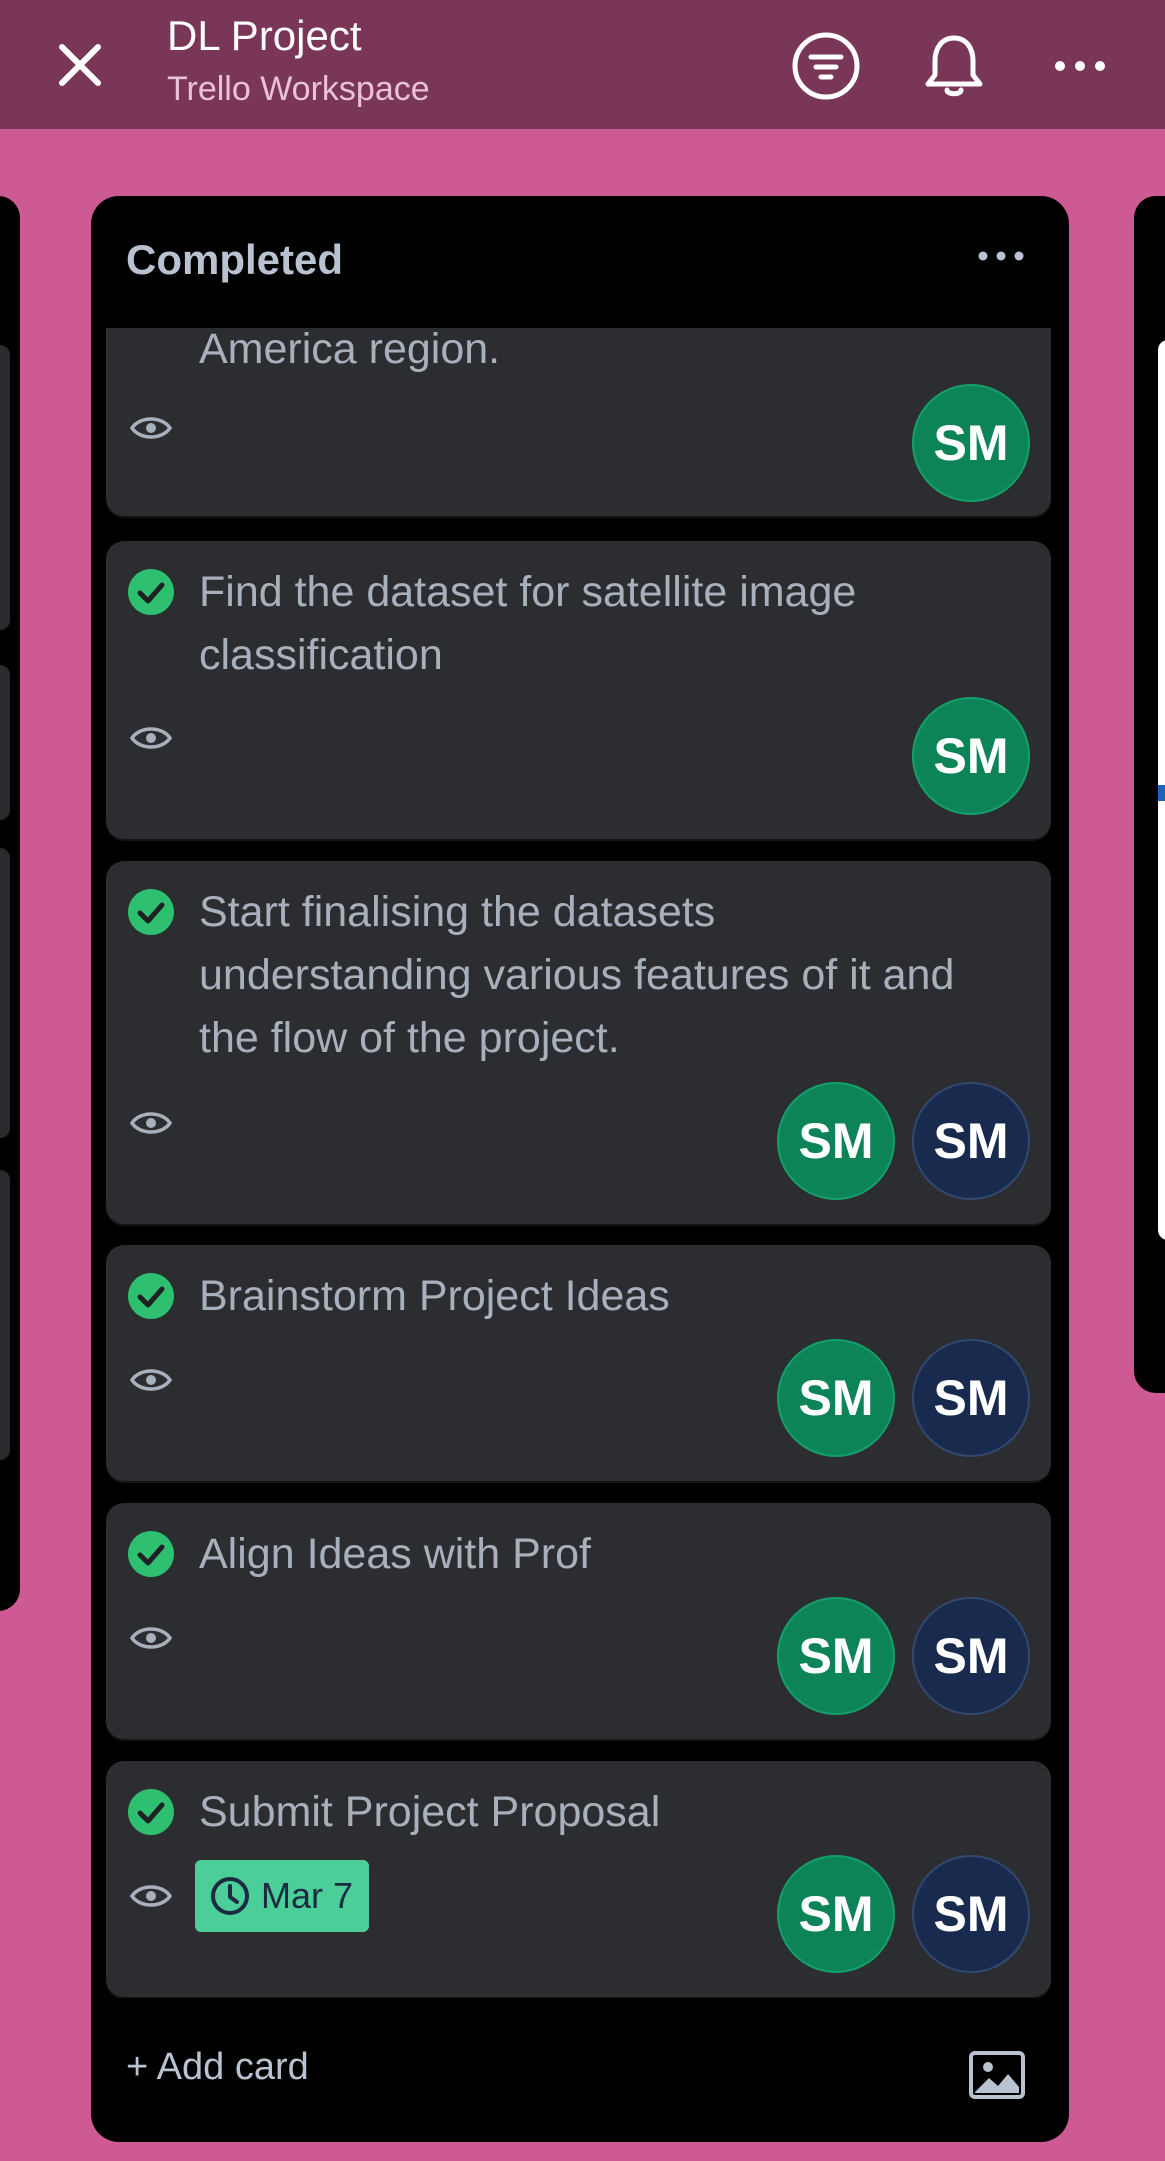  I want to click on card-title: Submit Project Proposal, so click(430, 1812).